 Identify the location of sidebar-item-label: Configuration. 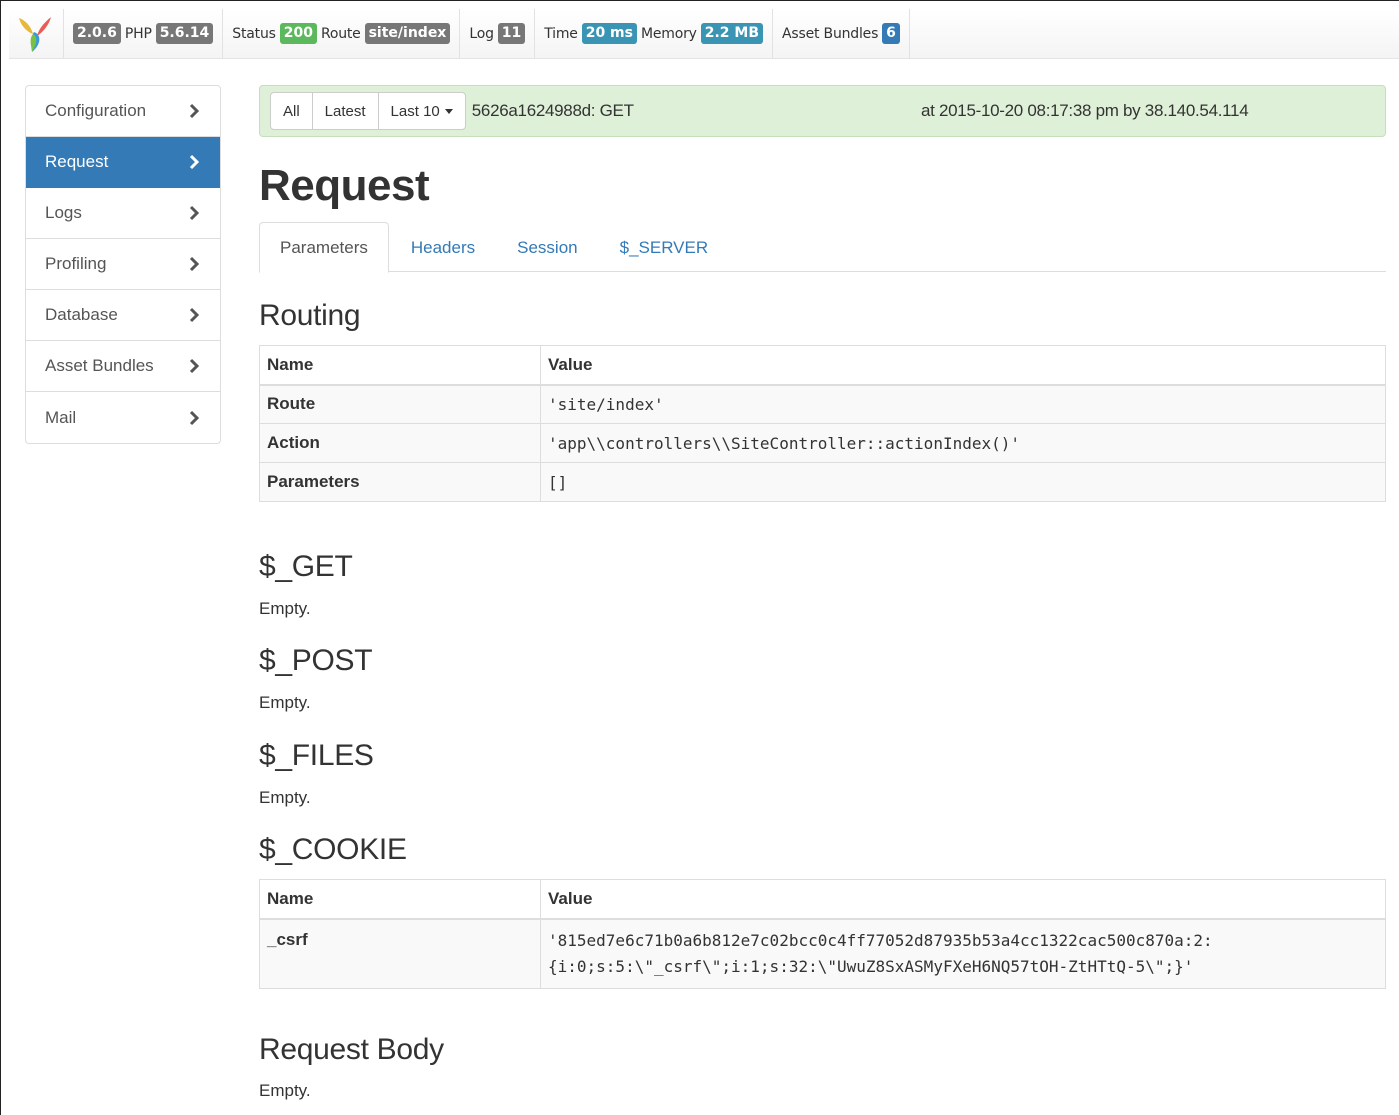
(96, 110).